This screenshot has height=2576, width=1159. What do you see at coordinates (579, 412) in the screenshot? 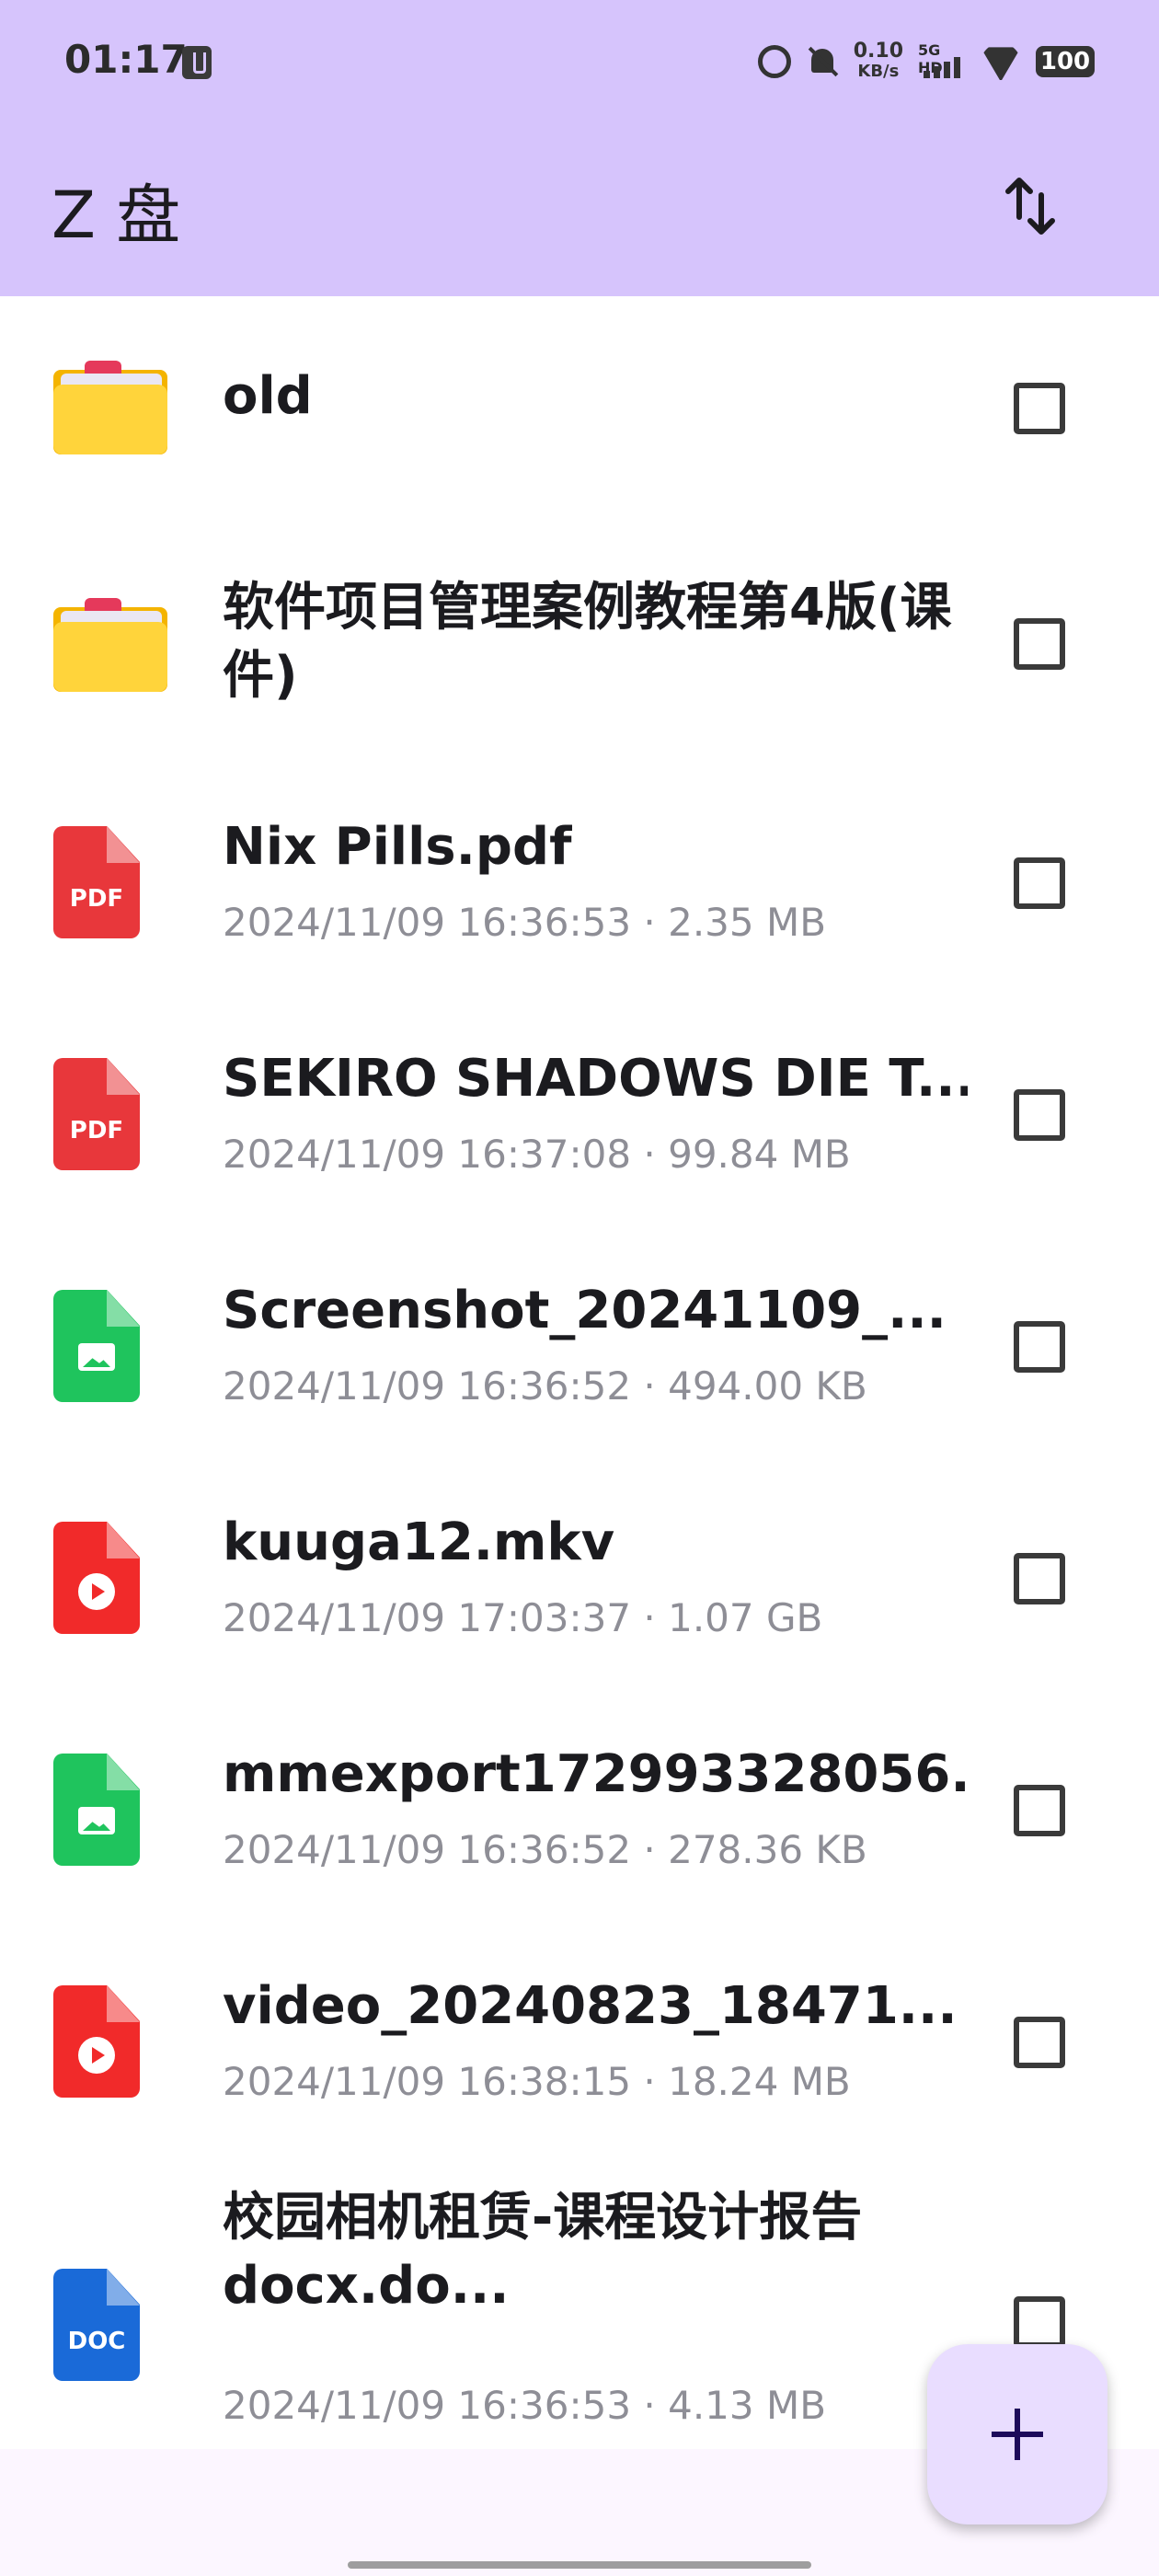
I see `list-item: old` at bounding box center [579, 412].